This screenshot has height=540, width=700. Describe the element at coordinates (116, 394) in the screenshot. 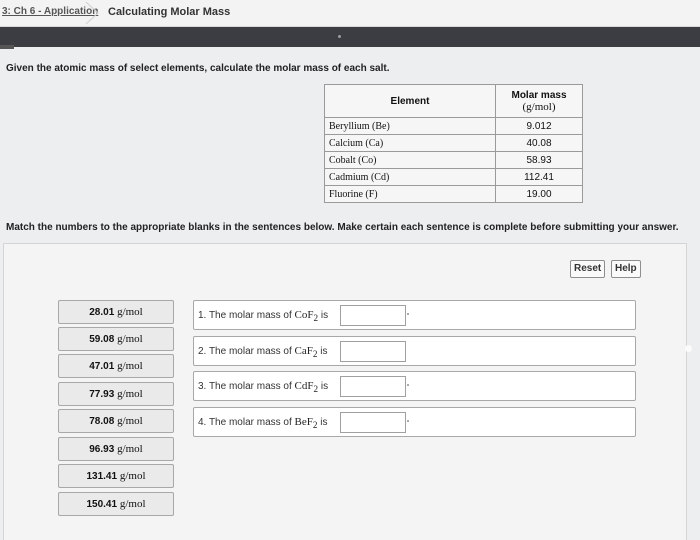

I see `answer-tile: 77.93 g/mol` at that location.